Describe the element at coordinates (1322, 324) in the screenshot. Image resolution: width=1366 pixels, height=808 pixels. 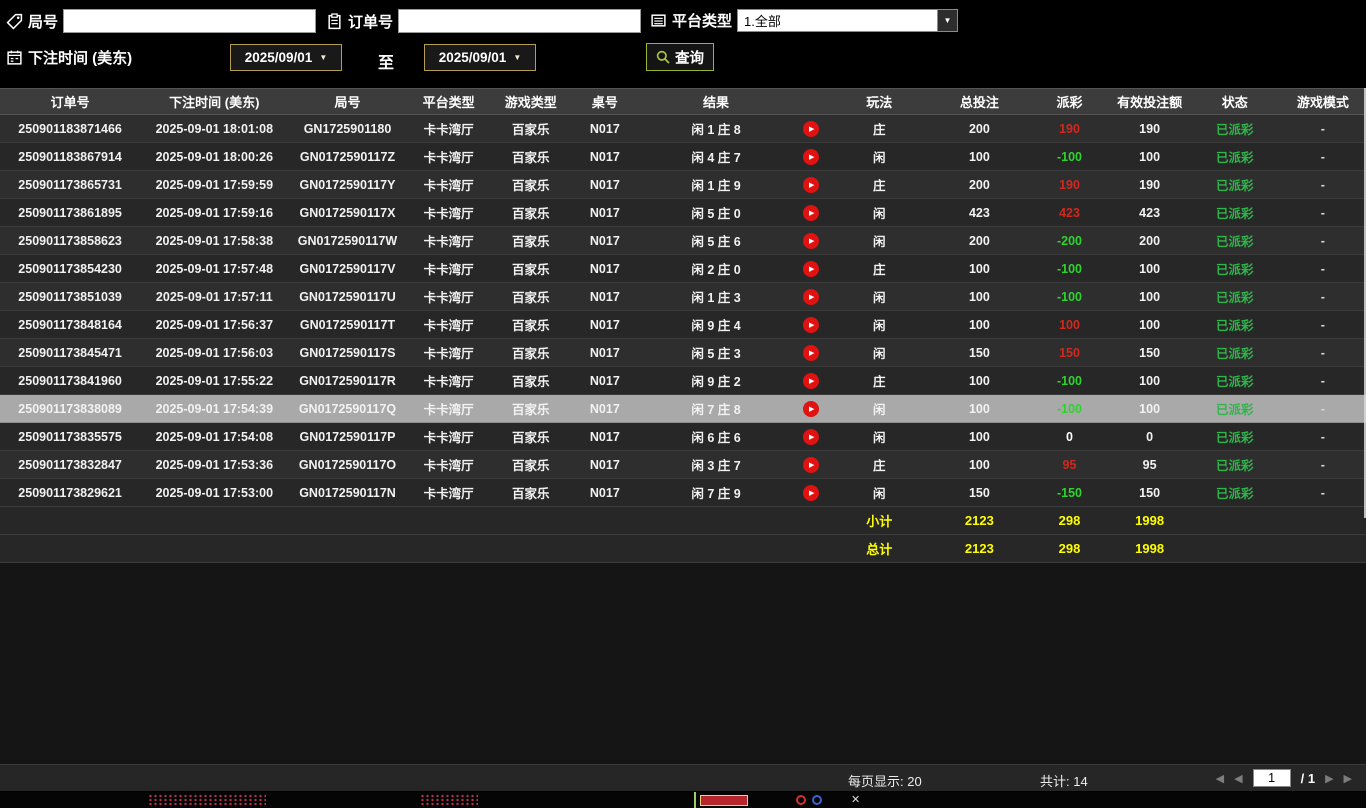
I see `cell-game-mode: -` at that location.